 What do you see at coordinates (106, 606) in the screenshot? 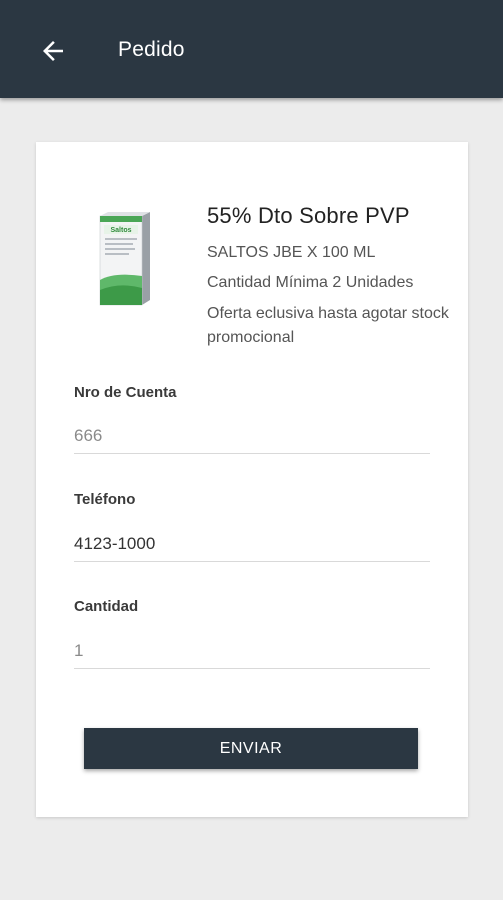
I see `quantity-label: Cantidad` at bounding box center [106, 606].